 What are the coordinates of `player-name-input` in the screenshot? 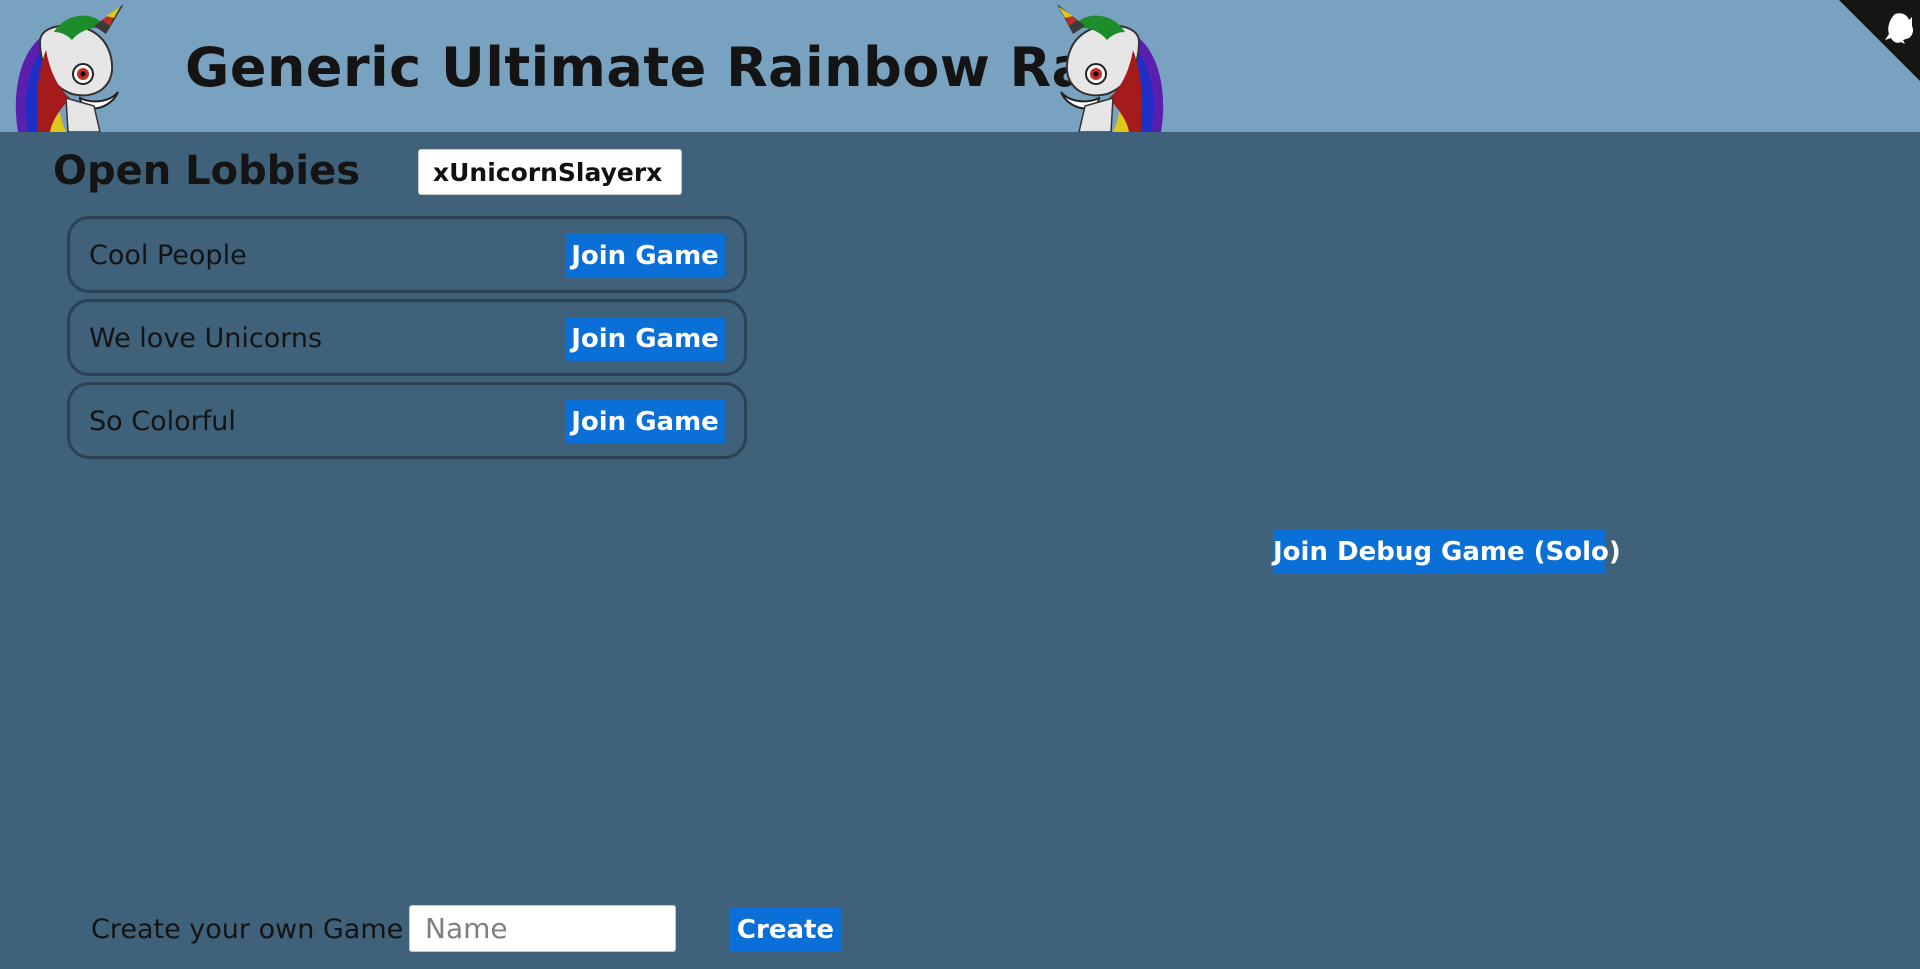 It's located at (550, 172).